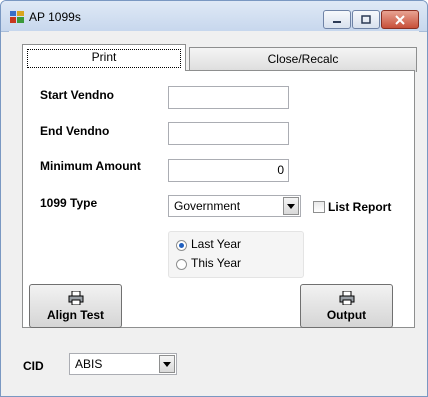  I want to click on type-value: Government, so click(207, 206).